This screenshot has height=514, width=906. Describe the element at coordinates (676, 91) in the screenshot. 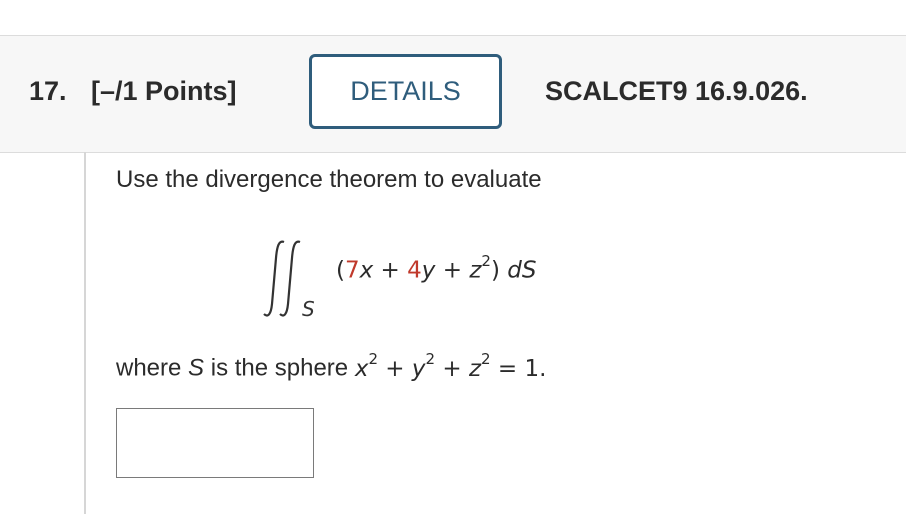

I see `problem-reference: SCALCET9 16.9.026.` at that location.